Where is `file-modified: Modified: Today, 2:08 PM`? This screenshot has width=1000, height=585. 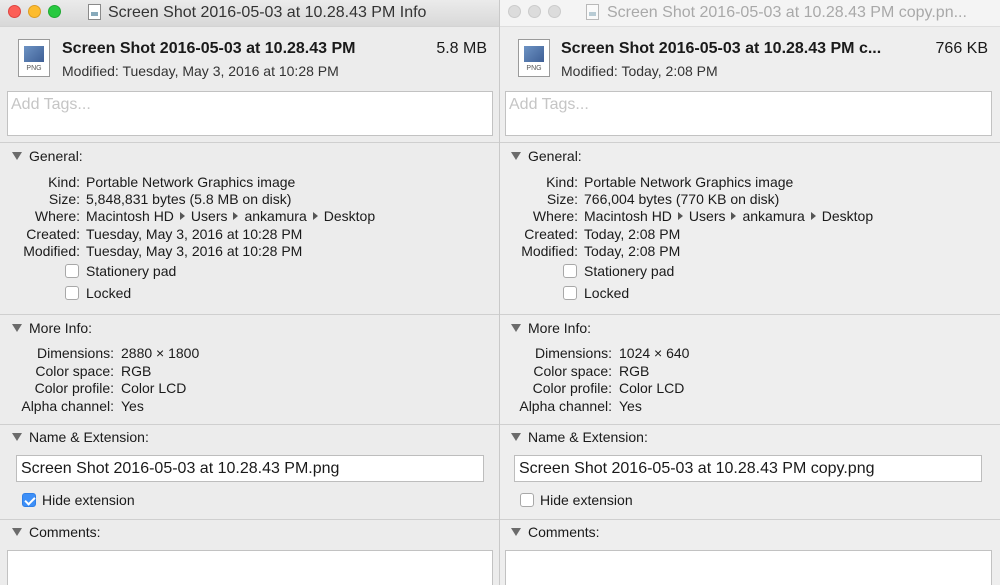
file-modified: Modified: Today, 2:08 PM is located at coordinates (639, 71).